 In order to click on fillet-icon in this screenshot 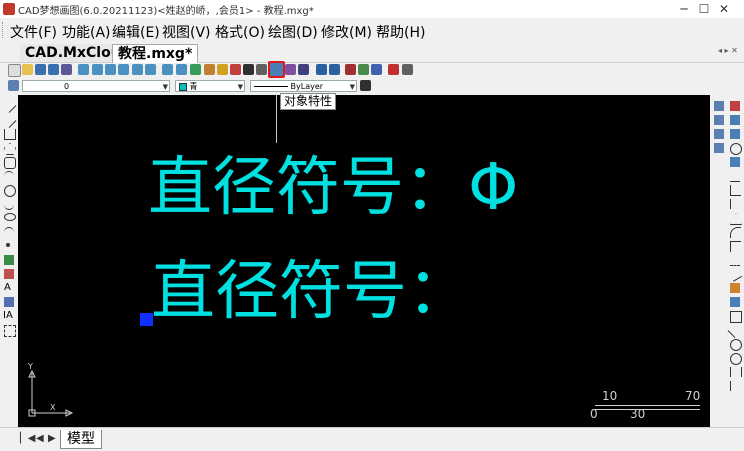, I will do `click(735, 232)`.